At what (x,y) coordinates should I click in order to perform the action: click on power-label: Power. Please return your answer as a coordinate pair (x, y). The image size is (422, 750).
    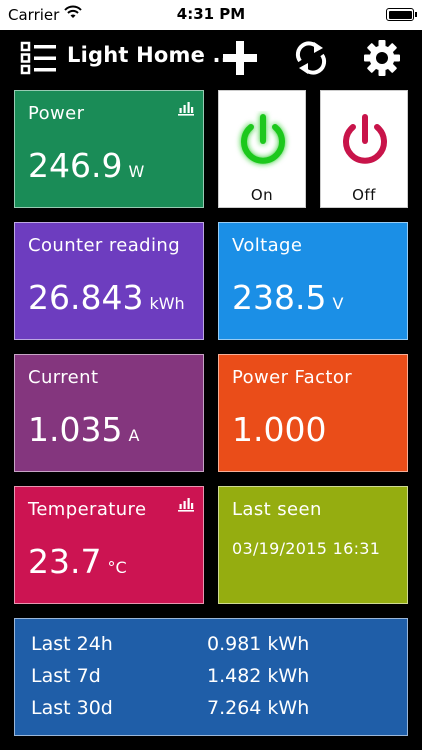
    Looking at the image, I should click on (56, 113).